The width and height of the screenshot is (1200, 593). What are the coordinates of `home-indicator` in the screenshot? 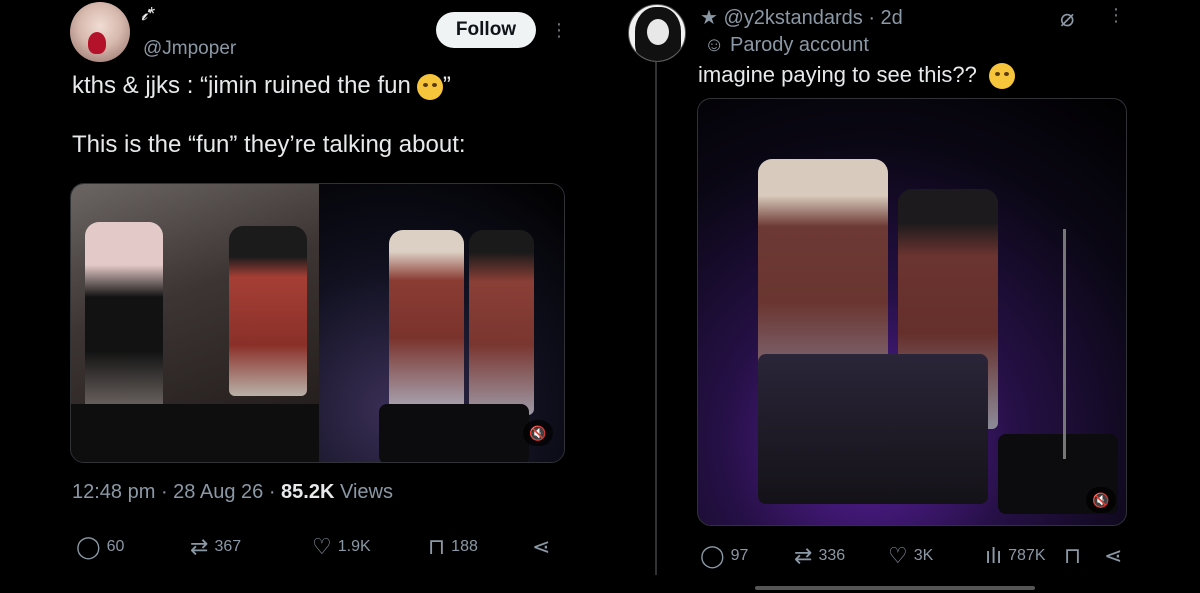 It's located at (895, 588).